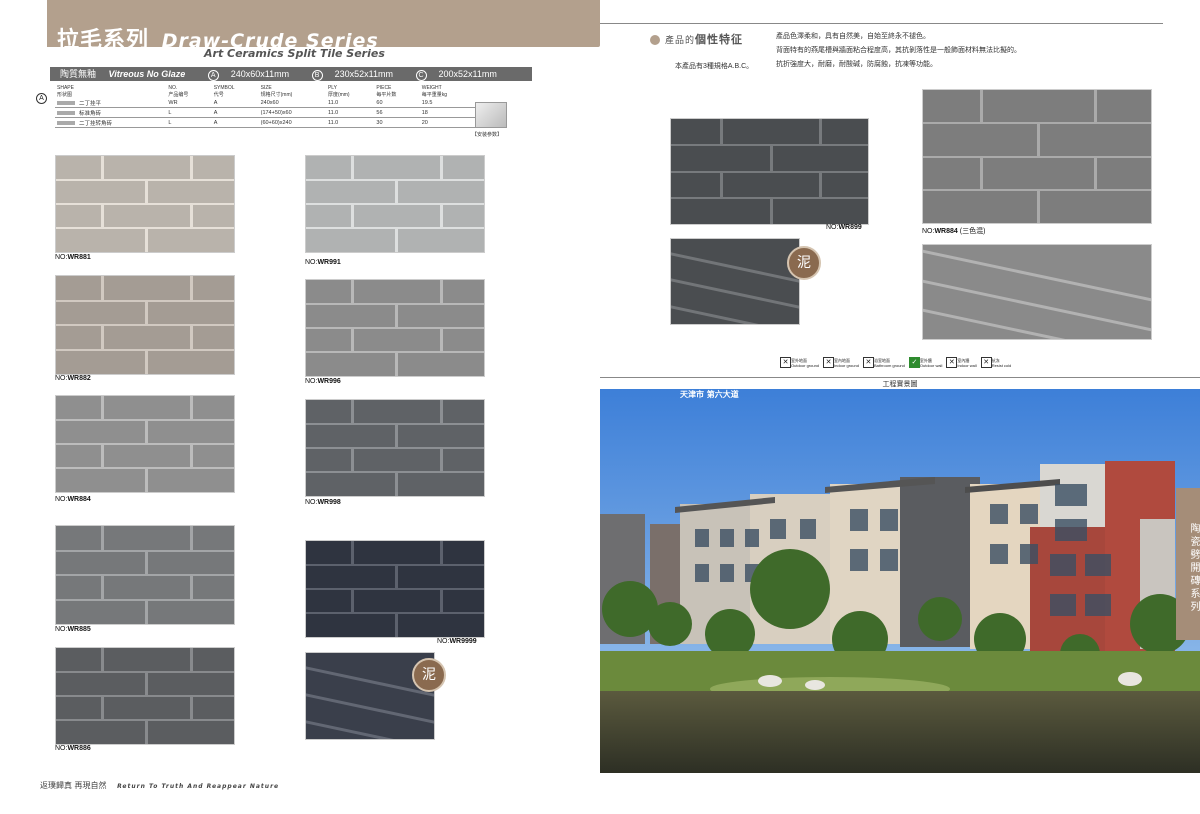  I want to click on cross-icon: ✕, so click(868, 362).